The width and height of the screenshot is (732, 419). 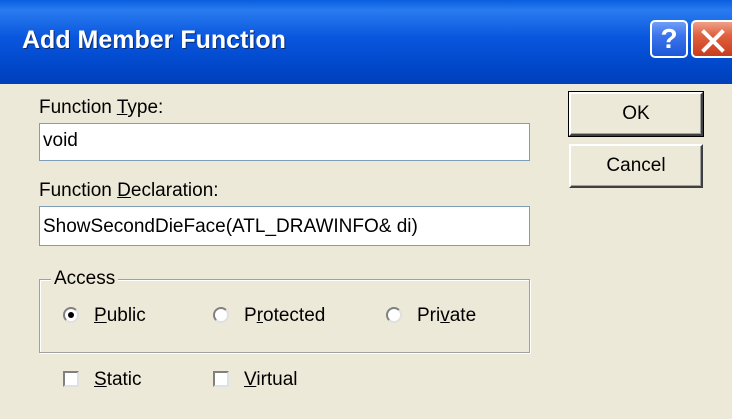 What do you see at coordinates (284, 142) in the screenshot?
I see `function-type-input: void` at bounding box center [284, 142].